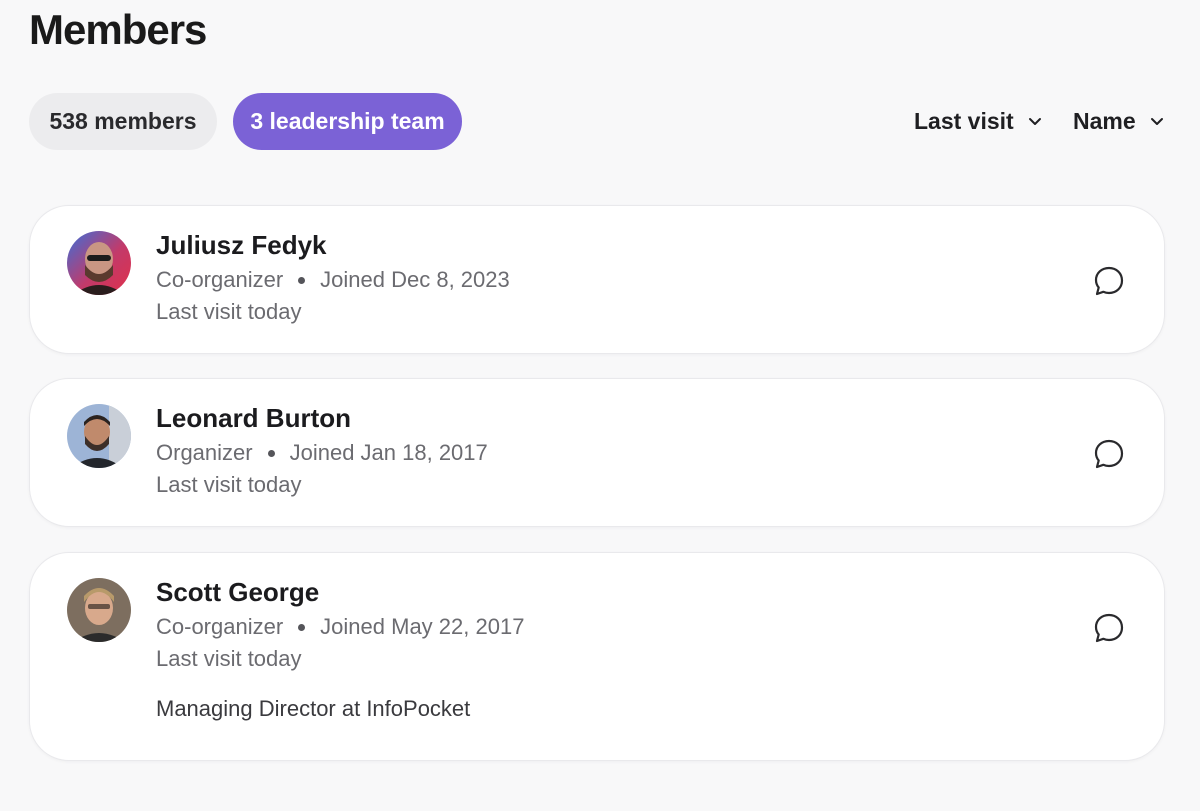 The image size is (1200, 811). I want to click on sort-name-dropdown: Name, so click(1119, 121).